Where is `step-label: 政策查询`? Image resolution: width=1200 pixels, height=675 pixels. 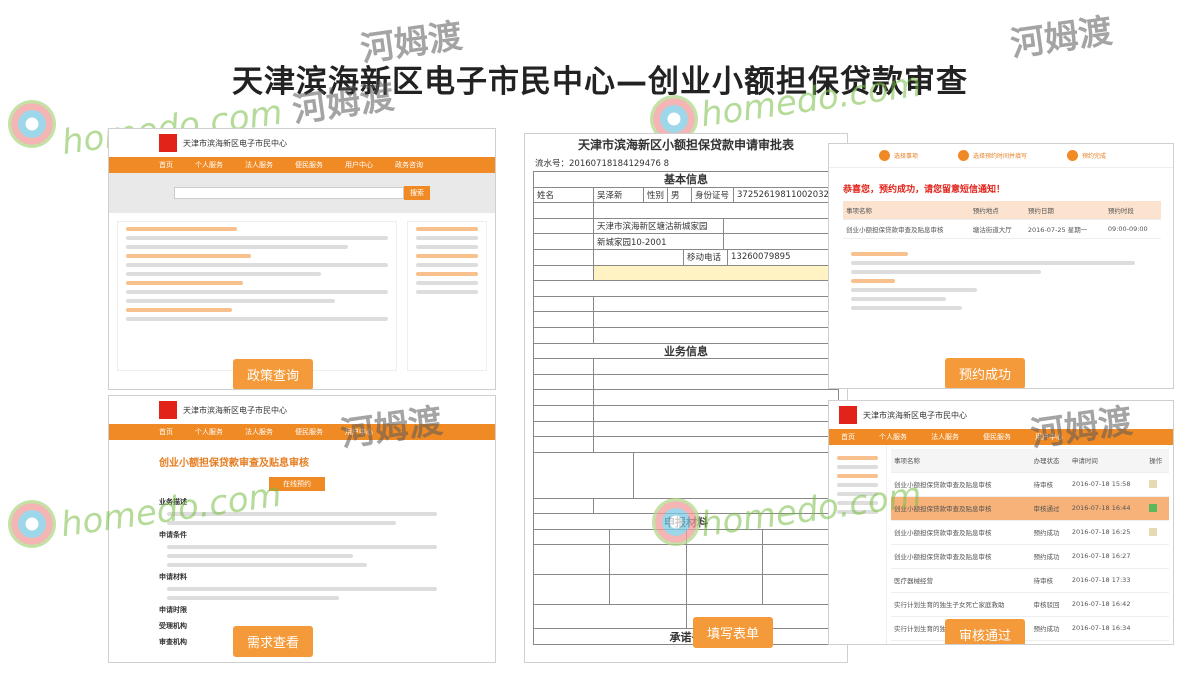 step-label: 政策查询 is located at coordinates (273, 374).